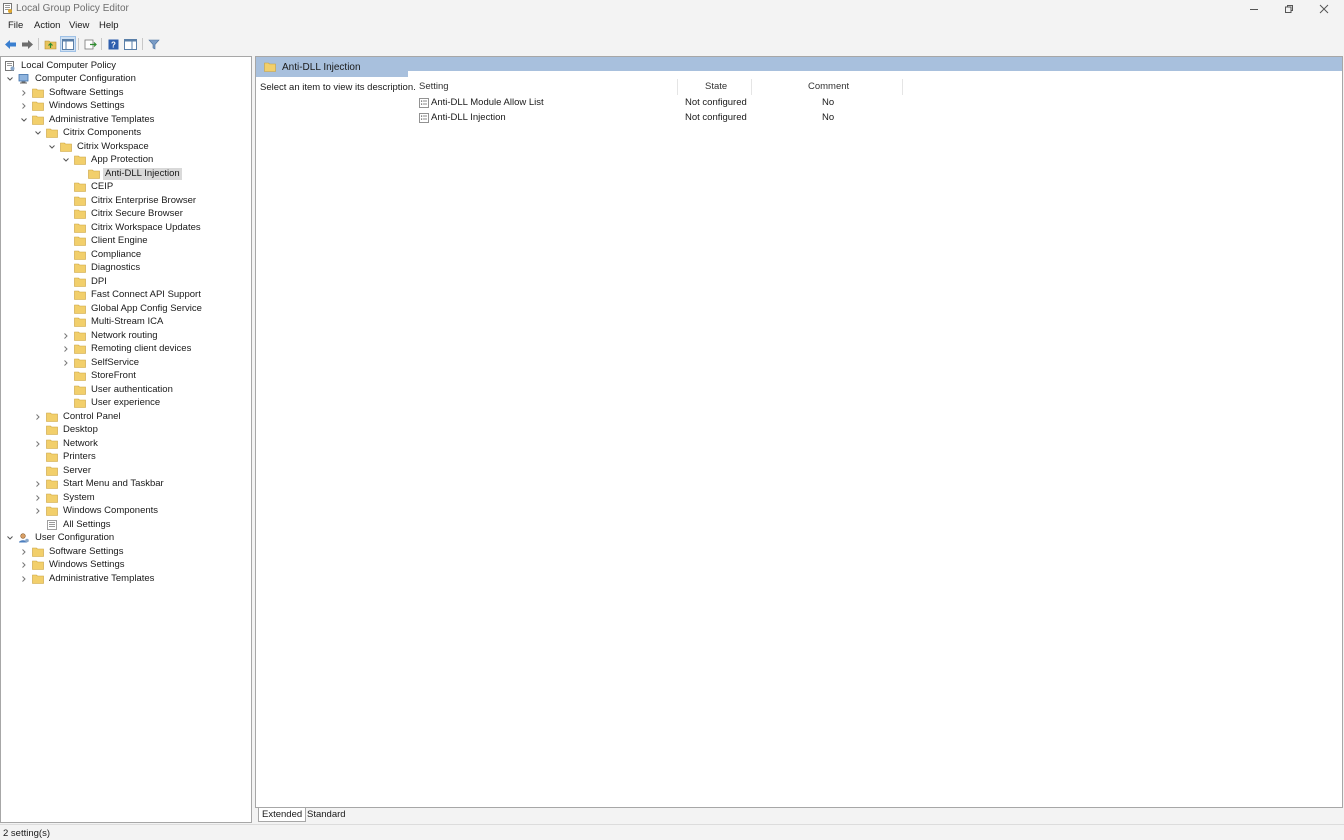  Describe the element at coordinates (88, 133) in the screenshot. I see `tree-item-citrix-components: Citrix Components` at that location.